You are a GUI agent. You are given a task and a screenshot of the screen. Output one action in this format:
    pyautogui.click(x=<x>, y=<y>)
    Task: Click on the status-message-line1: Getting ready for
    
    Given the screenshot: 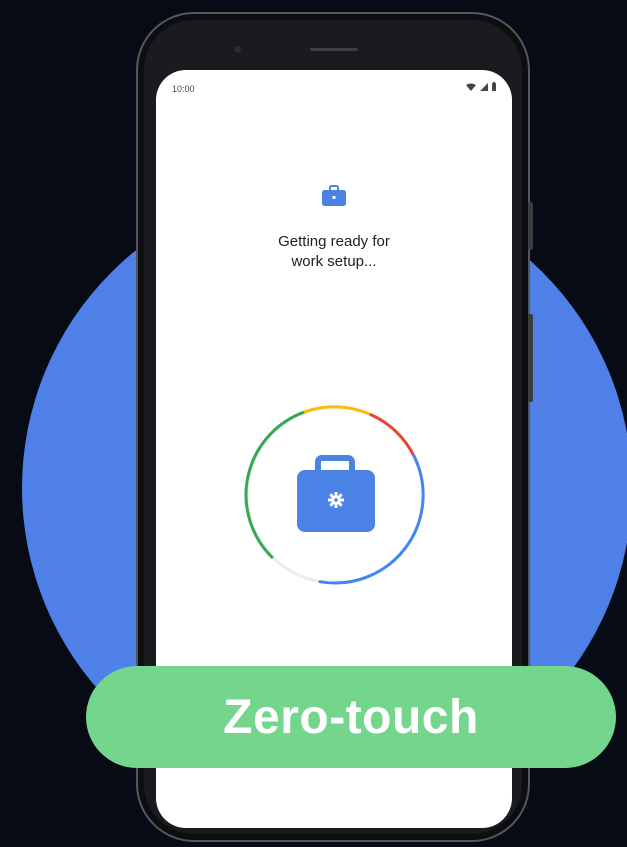 What is the action you would take?
    pyautogui.click(x=334, y=241)
    